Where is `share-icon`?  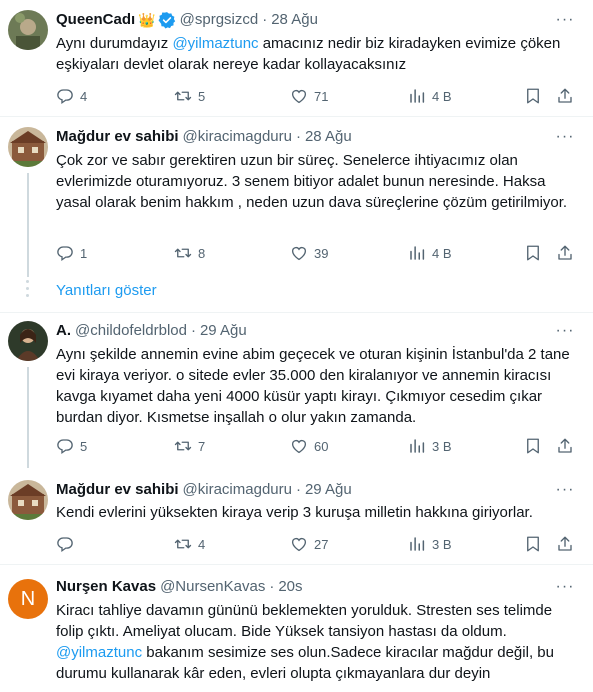 share-icon is located at coordinates (565, 544).